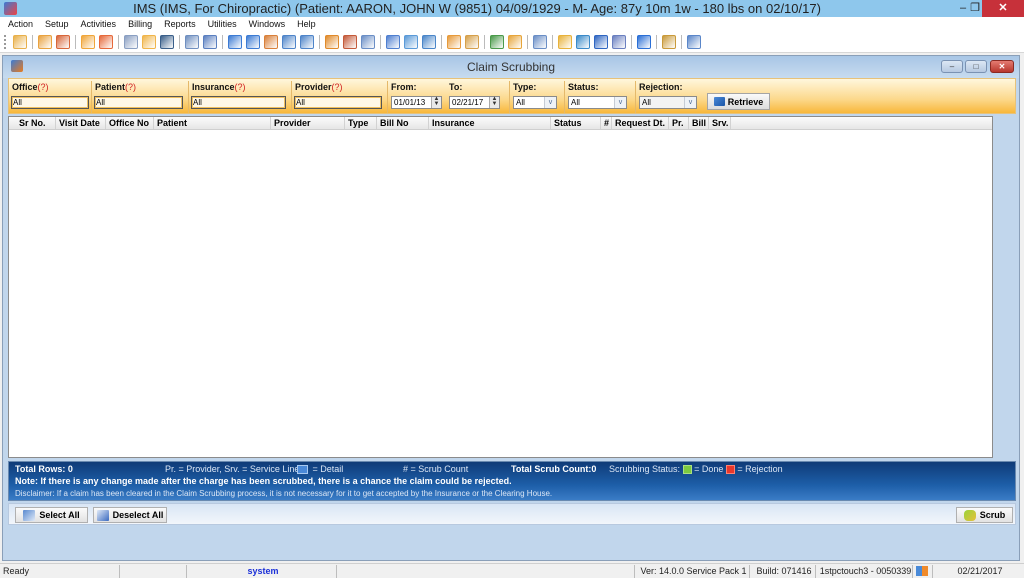 This screenshot has height=578, width=1024. I want to click on payment-user-icon, so click(307, 42).